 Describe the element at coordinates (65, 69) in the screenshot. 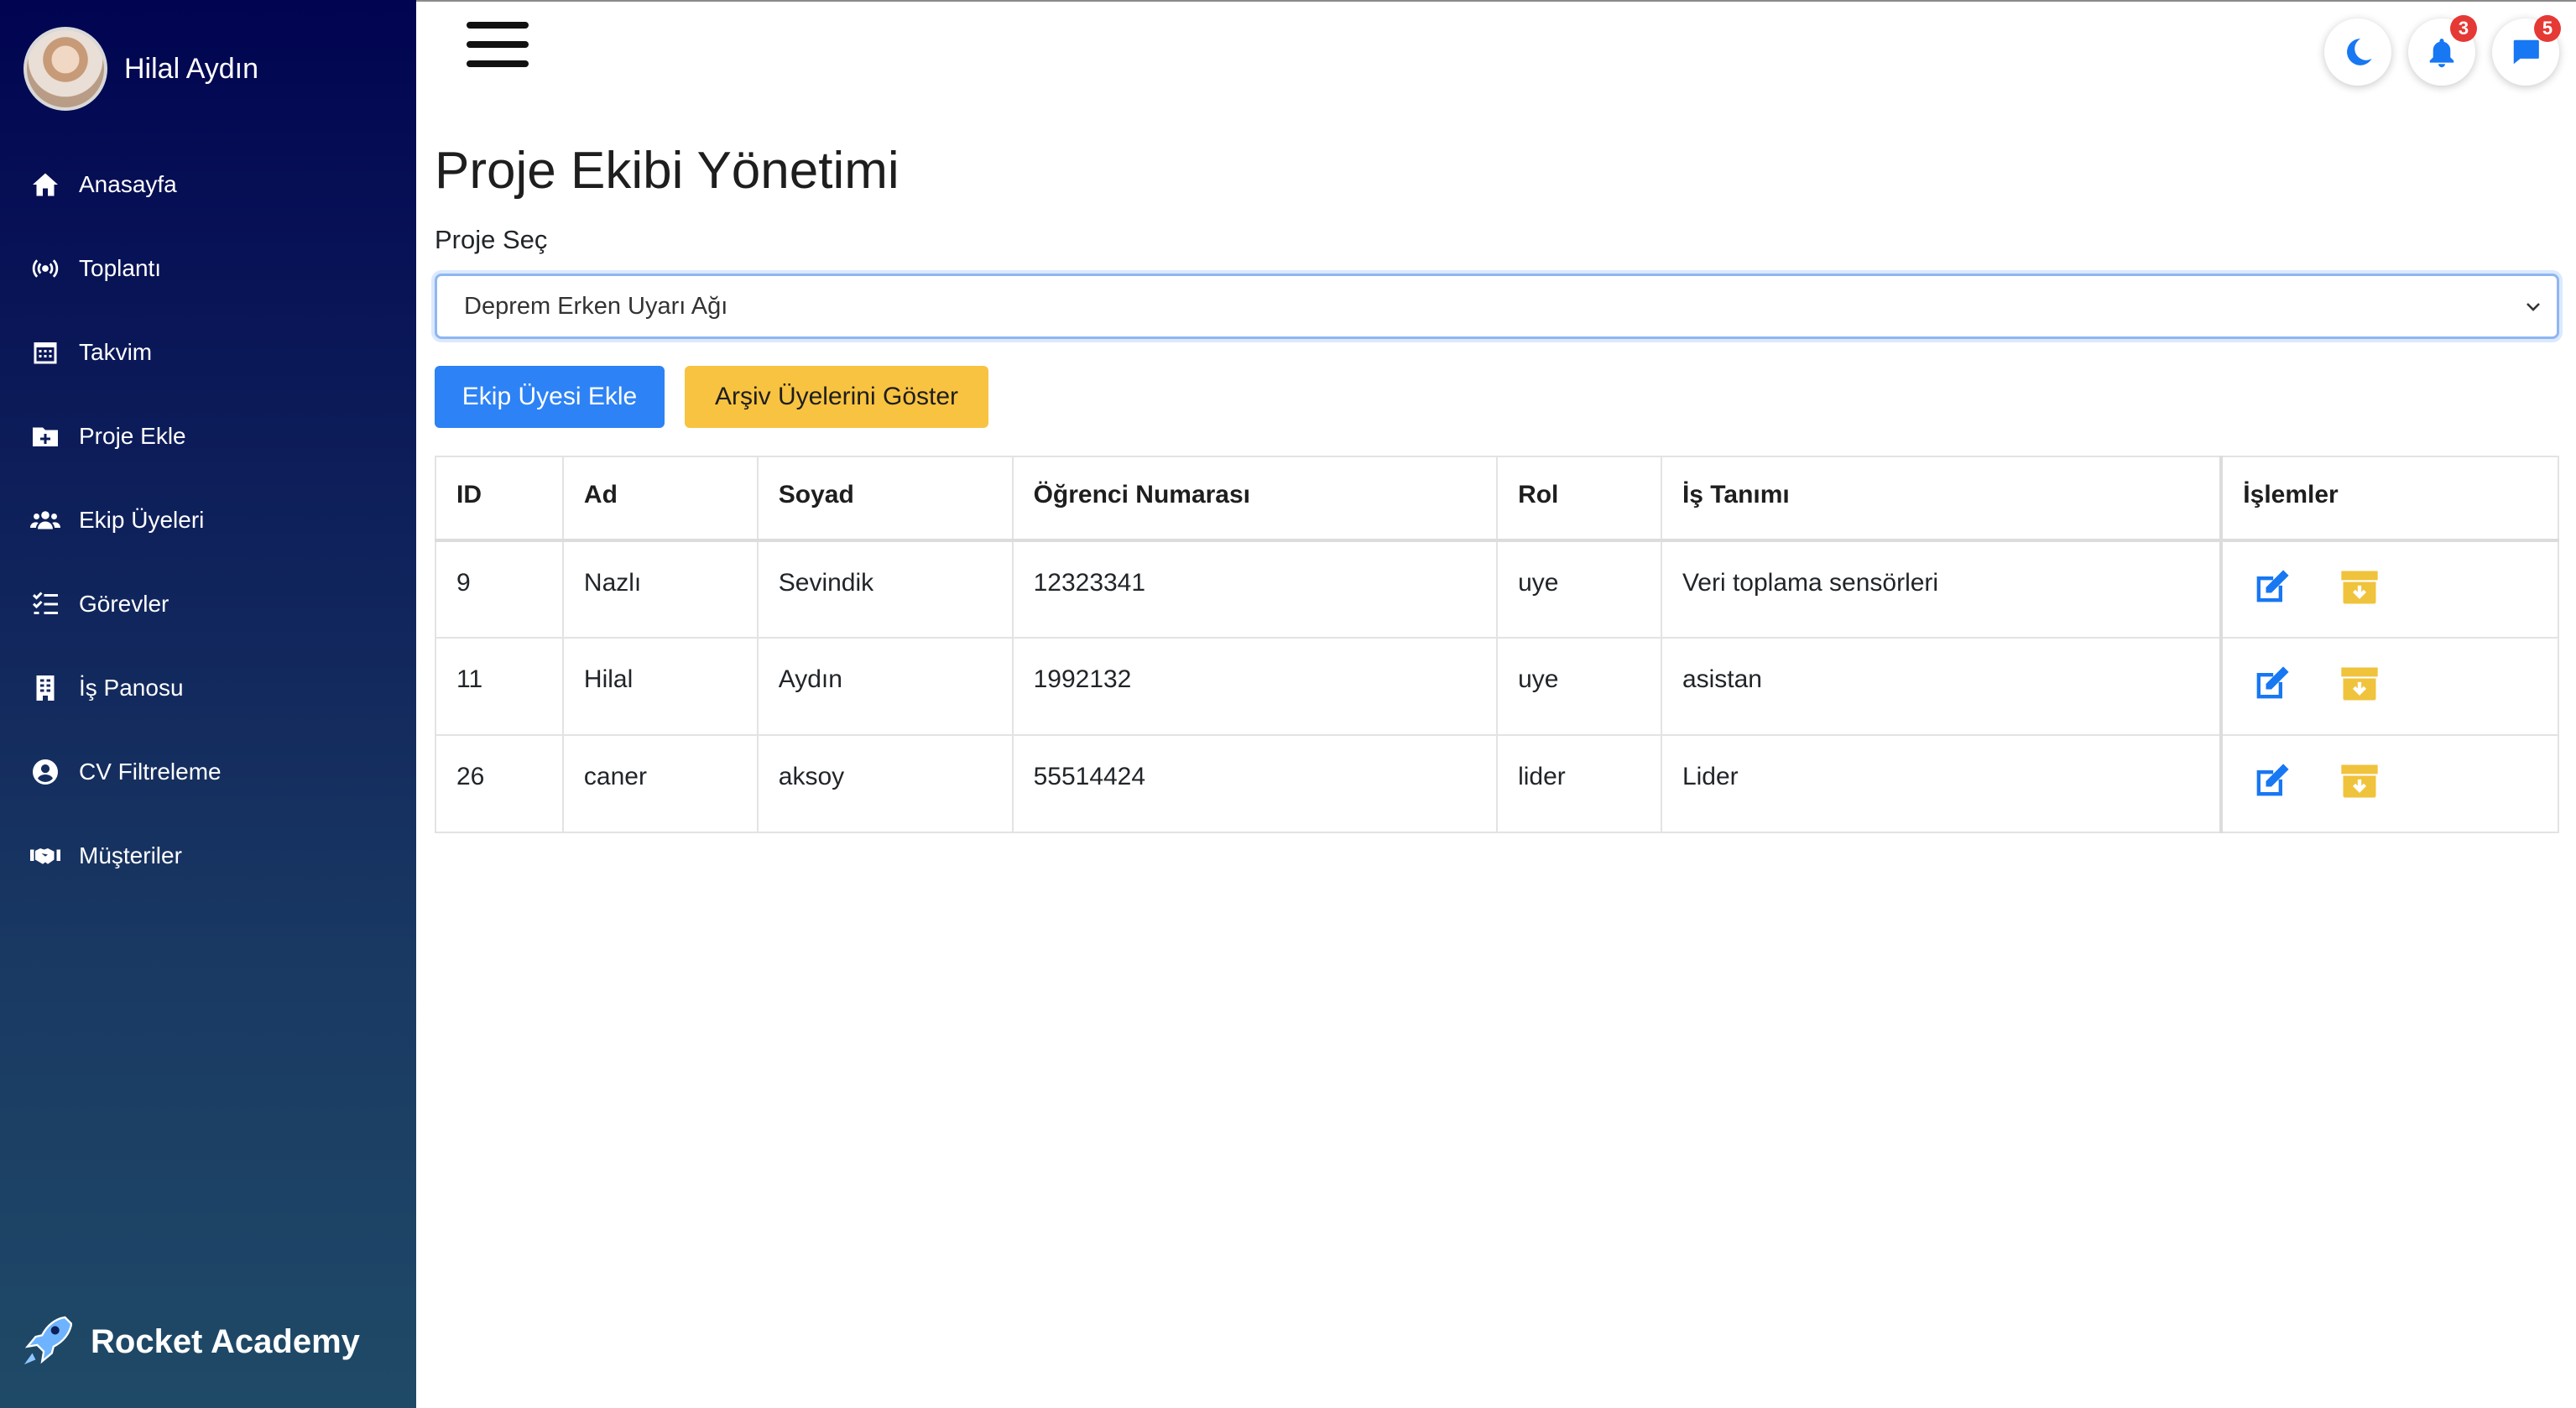

I see `avatar` at that location.